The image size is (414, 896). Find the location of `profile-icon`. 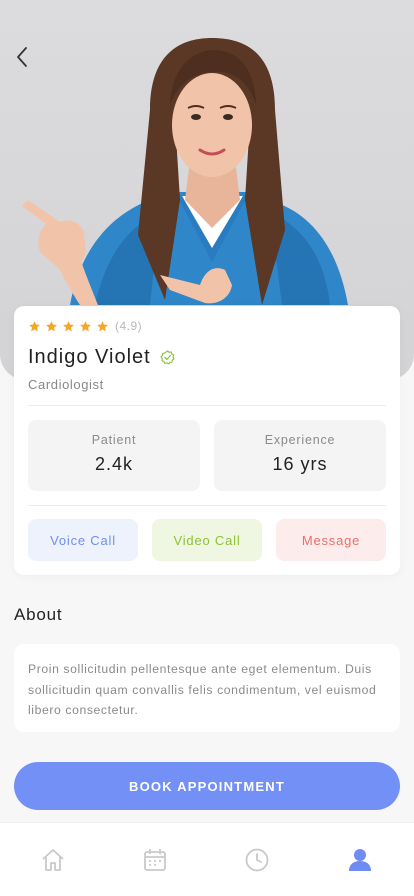

profile-icon is located at coordinates (360, 860).